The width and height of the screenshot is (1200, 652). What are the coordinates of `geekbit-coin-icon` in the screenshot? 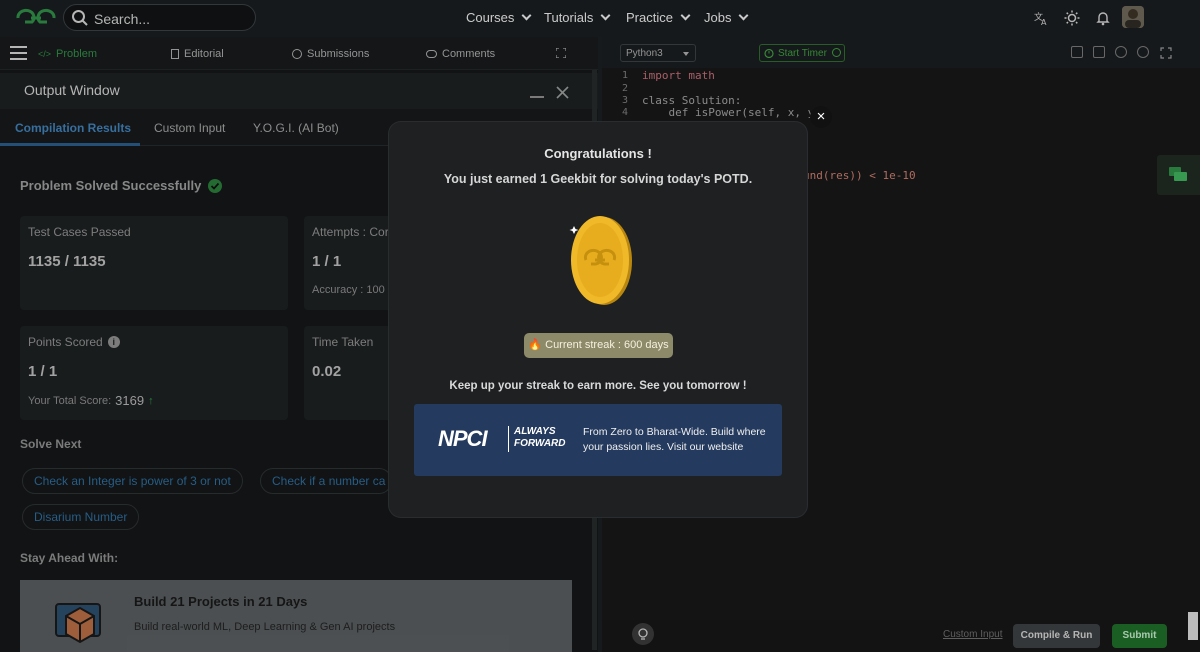 It's located at (600, 260).